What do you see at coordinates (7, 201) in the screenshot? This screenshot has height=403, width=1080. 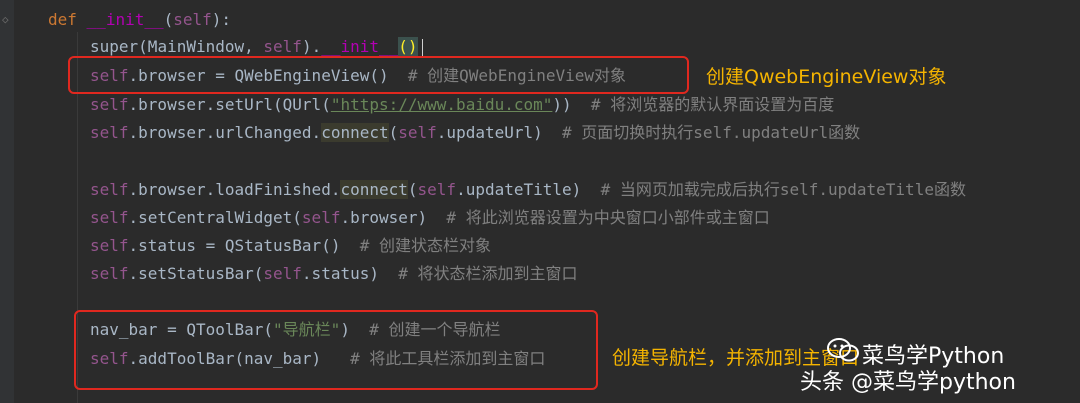 I see `editor-gutter` at bounding box center [7, 201].